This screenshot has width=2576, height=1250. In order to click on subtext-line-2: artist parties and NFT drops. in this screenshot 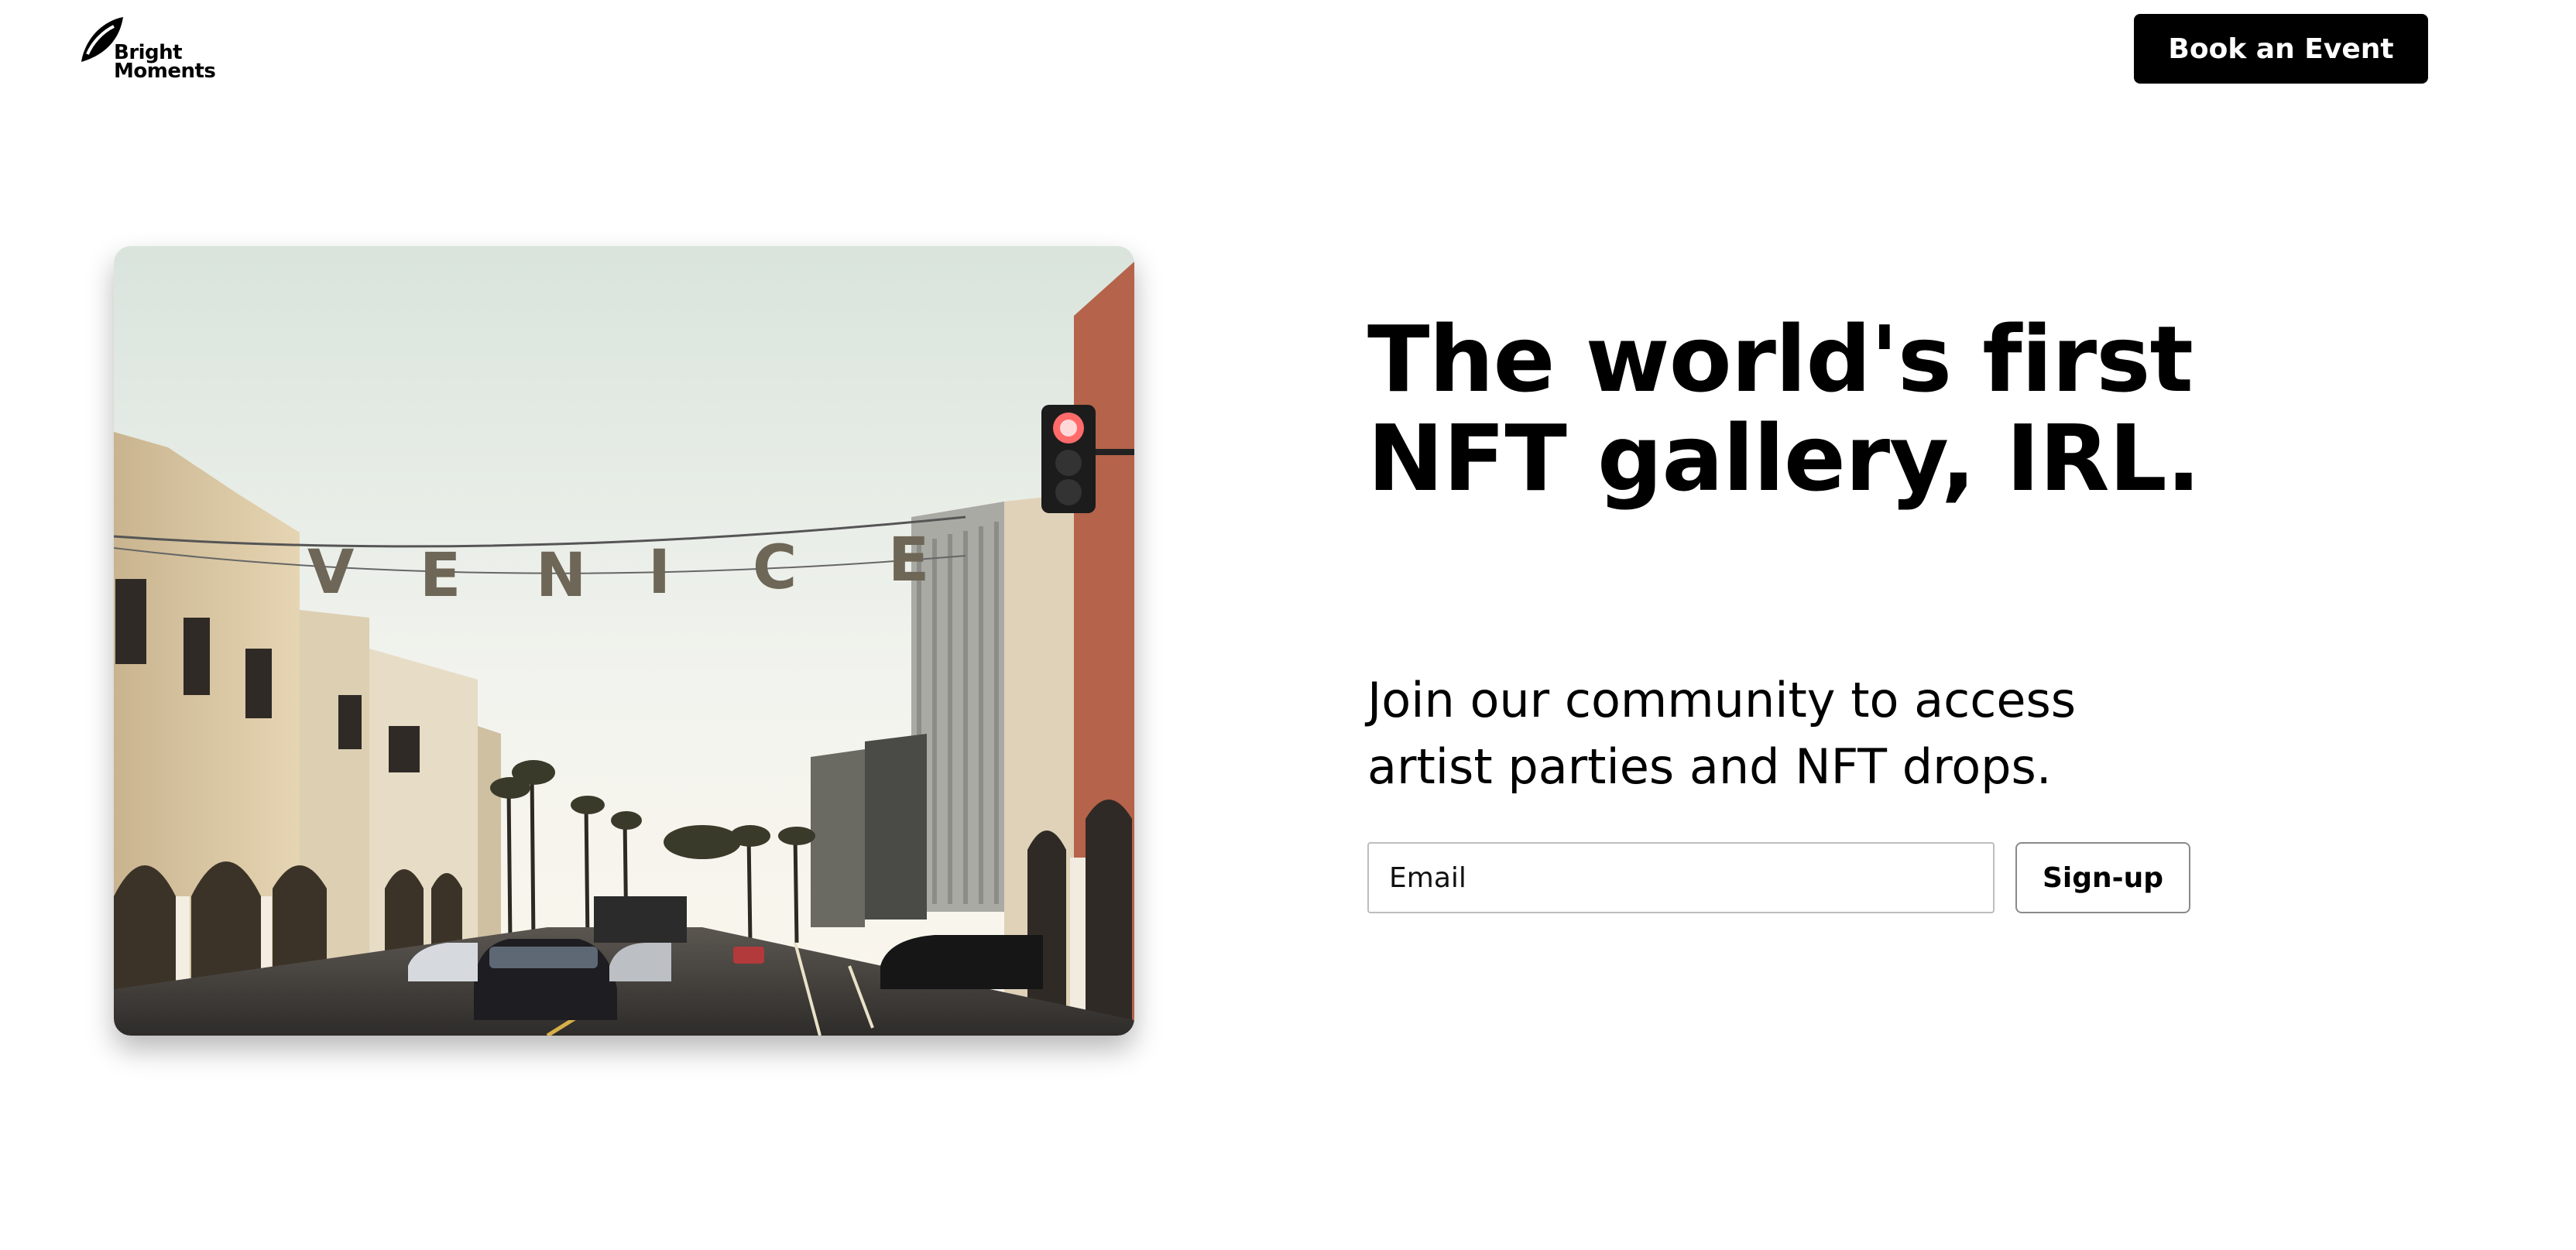, I will do `click(1709, 766)`.